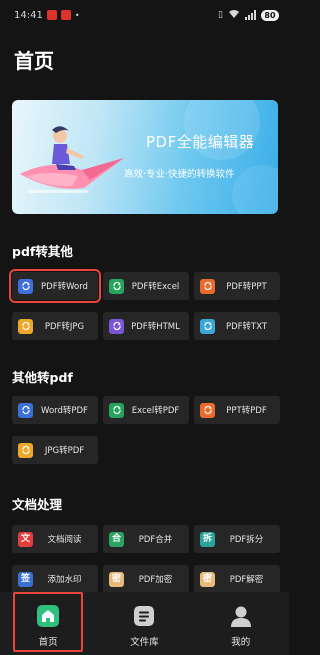 The image size is (320, 655). Describe the element at coordinates (179, 174) in the screenshot. I see `banner-subtitle: 高效·专业·快捷的转换软件` at that location.